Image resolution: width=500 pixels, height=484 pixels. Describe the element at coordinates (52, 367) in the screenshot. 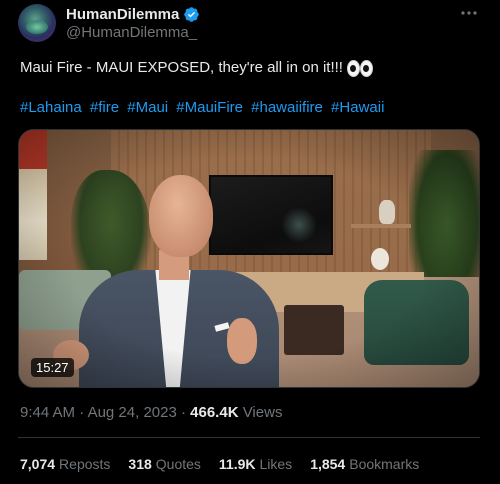

I see `video-duration-badge: 15:27` at that location.